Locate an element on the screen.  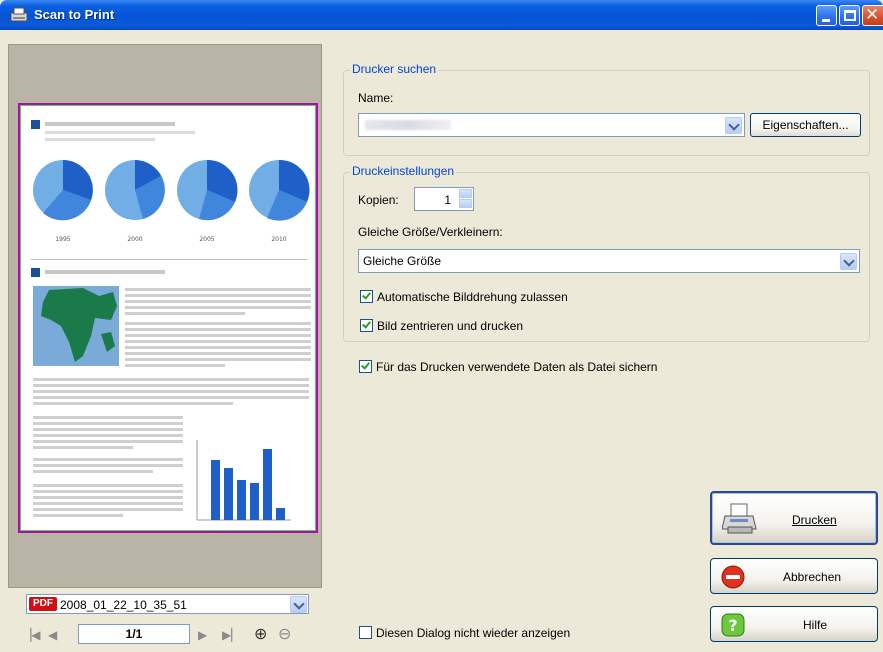
minimize-button is located at coordinates (826, 15).